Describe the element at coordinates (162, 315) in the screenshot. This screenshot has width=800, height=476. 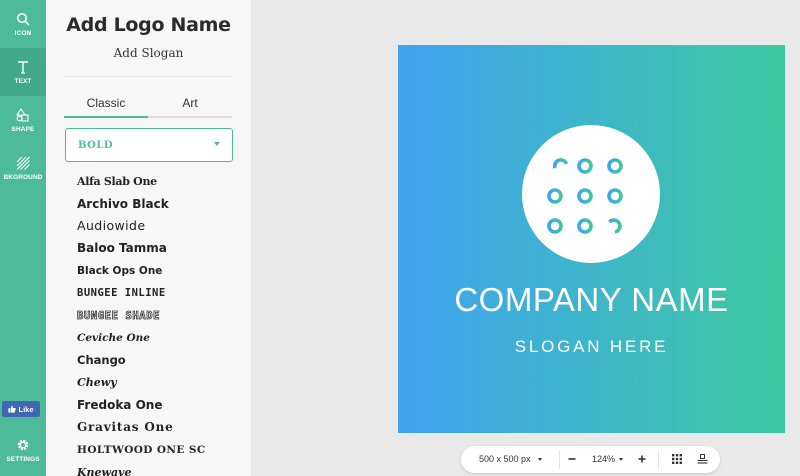
I see `font-item-bungee-shade: BUNGEE SHADE` at that location.